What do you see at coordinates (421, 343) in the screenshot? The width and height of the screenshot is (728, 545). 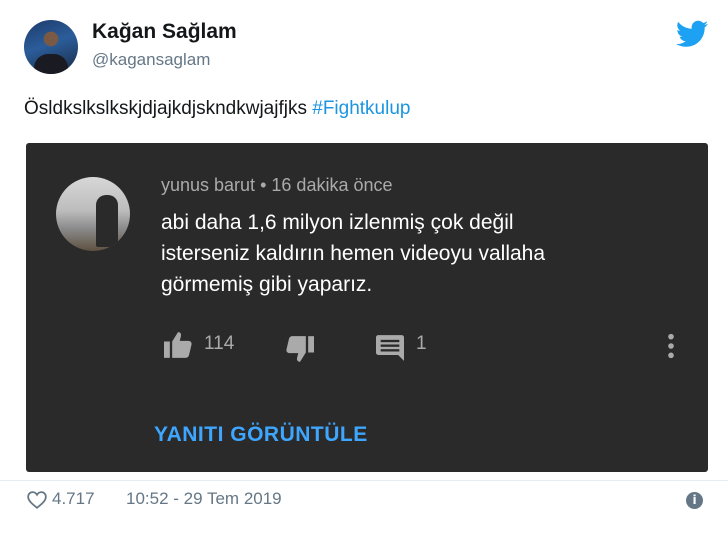 I see `comment-reply-count: 1` at bounding box center [421, 343].